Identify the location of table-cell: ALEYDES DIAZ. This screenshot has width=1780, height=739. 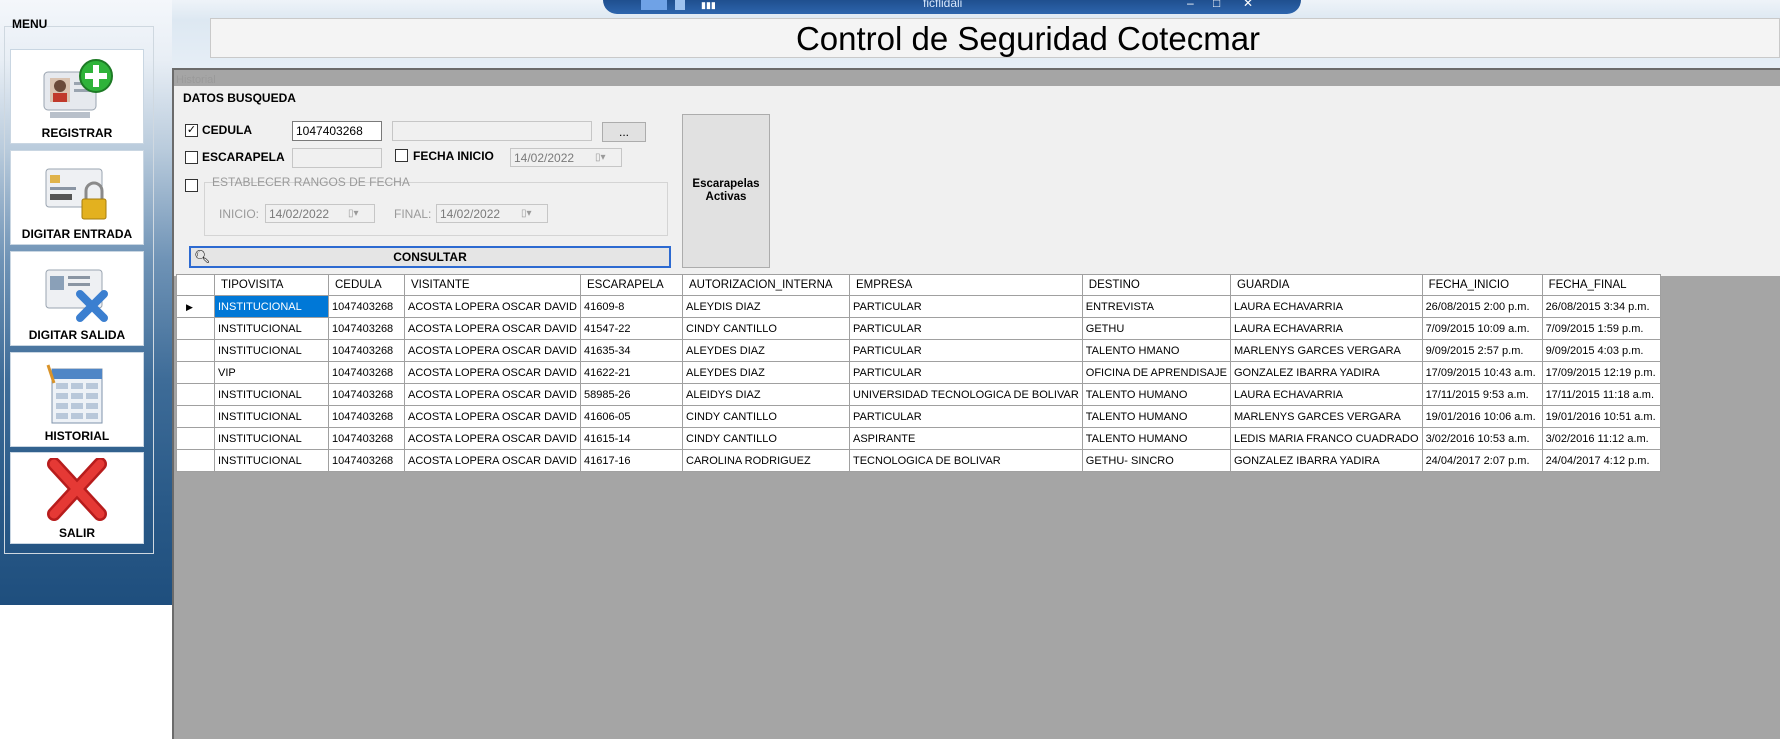
(766, 350).